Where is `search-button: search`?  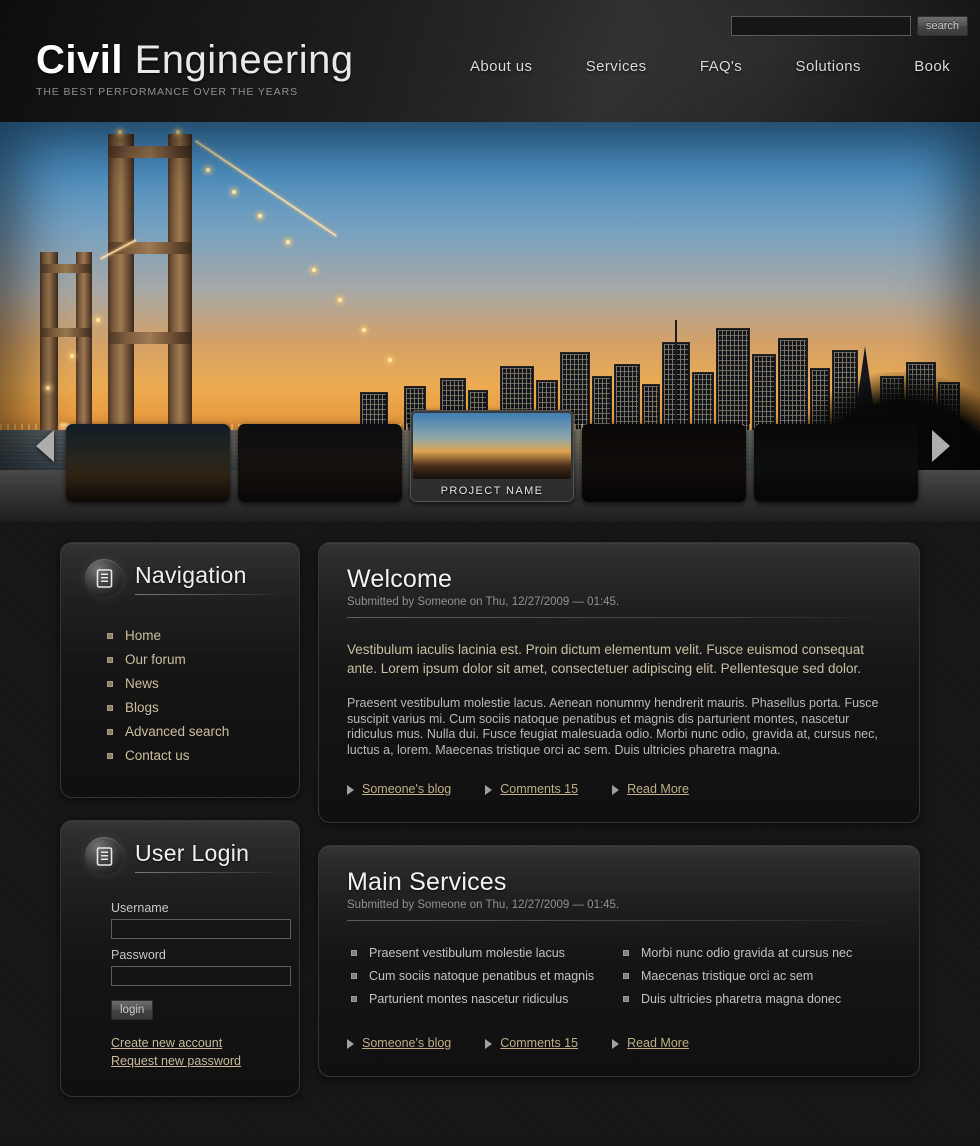
search-button: search is located at coordinates (942, 26).